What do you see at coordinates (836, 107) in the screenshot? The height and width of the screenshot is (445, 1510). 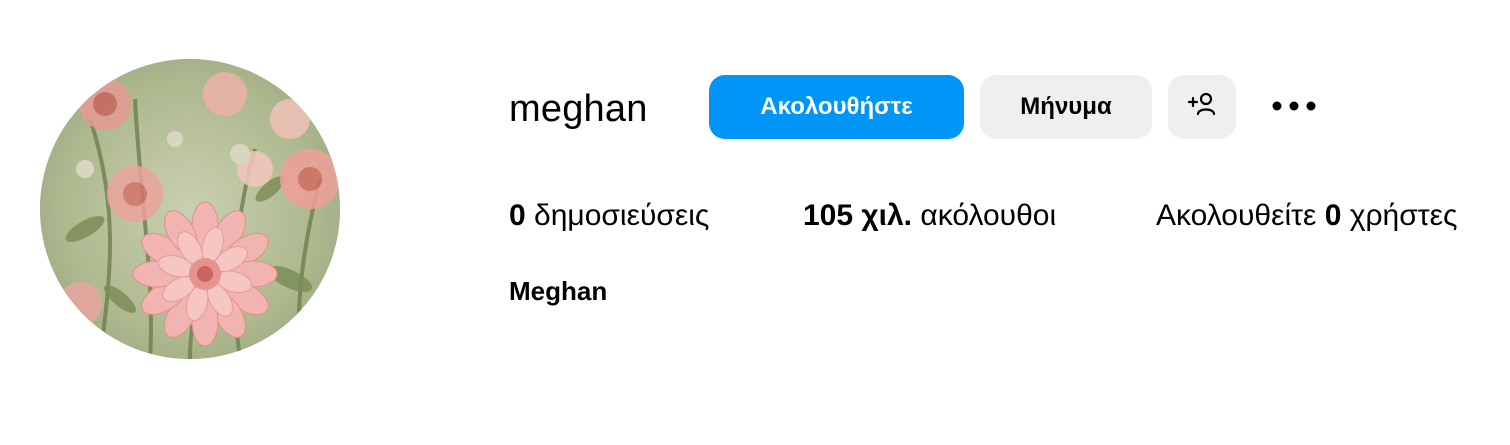 I see `follow-button: Ακολουθήστε` at bounding box center [836, 107].